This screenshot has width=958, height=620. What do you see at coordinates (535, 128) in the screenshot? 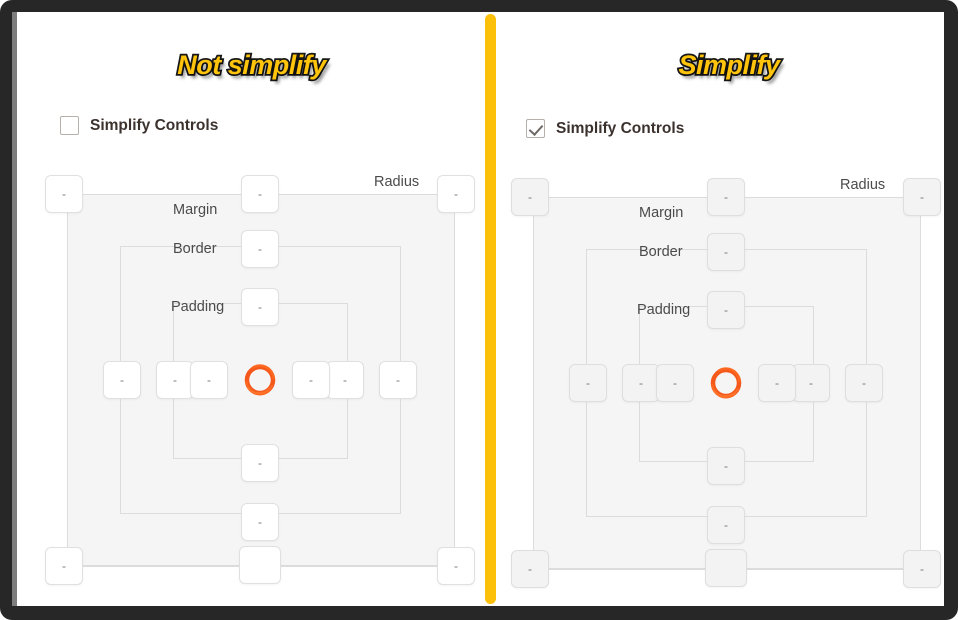
I see `simplify-controls-checkbox-right` at bounding box center [535, 128].